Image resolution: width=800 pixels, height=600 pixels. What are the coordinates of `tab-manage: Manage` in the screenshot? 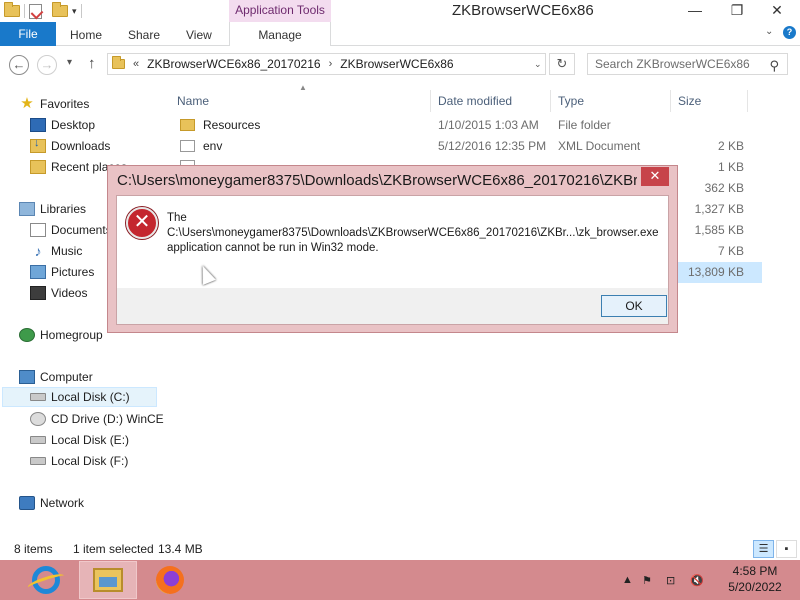 It's located at (280, 34).